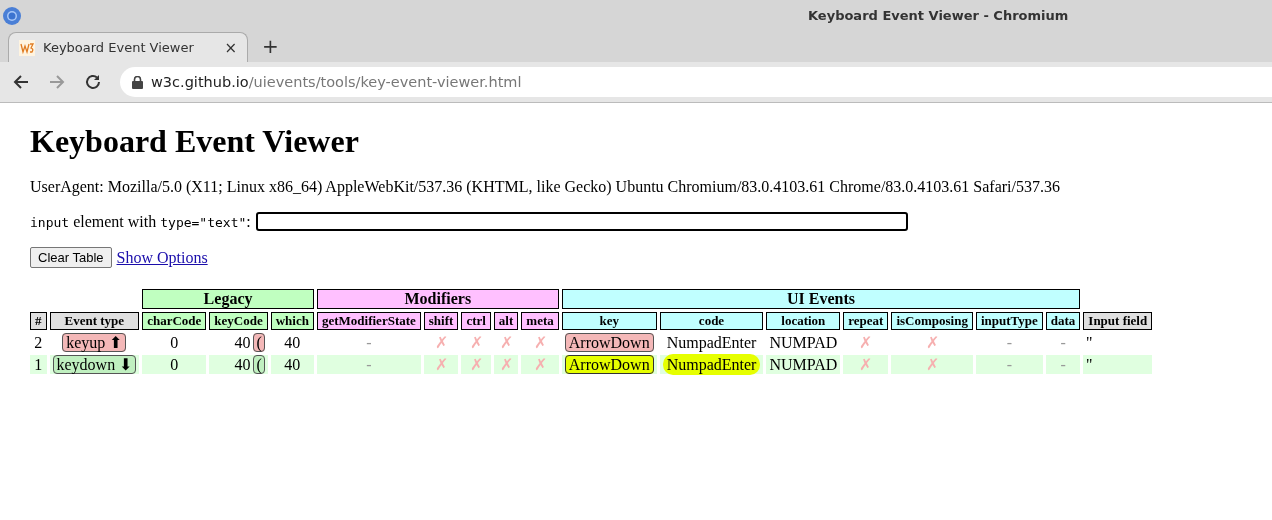  Describe the element at coordinates (1063, 321) in the screenshot. I see `column-header: data` at that location.